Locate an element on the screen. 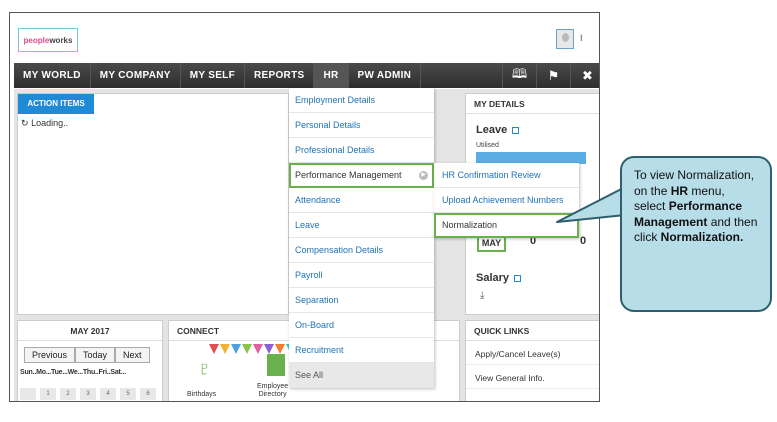 The height and width of the screenshot is (422, 777). menu-item-see-all: See All is located at coordinates (361, 375).